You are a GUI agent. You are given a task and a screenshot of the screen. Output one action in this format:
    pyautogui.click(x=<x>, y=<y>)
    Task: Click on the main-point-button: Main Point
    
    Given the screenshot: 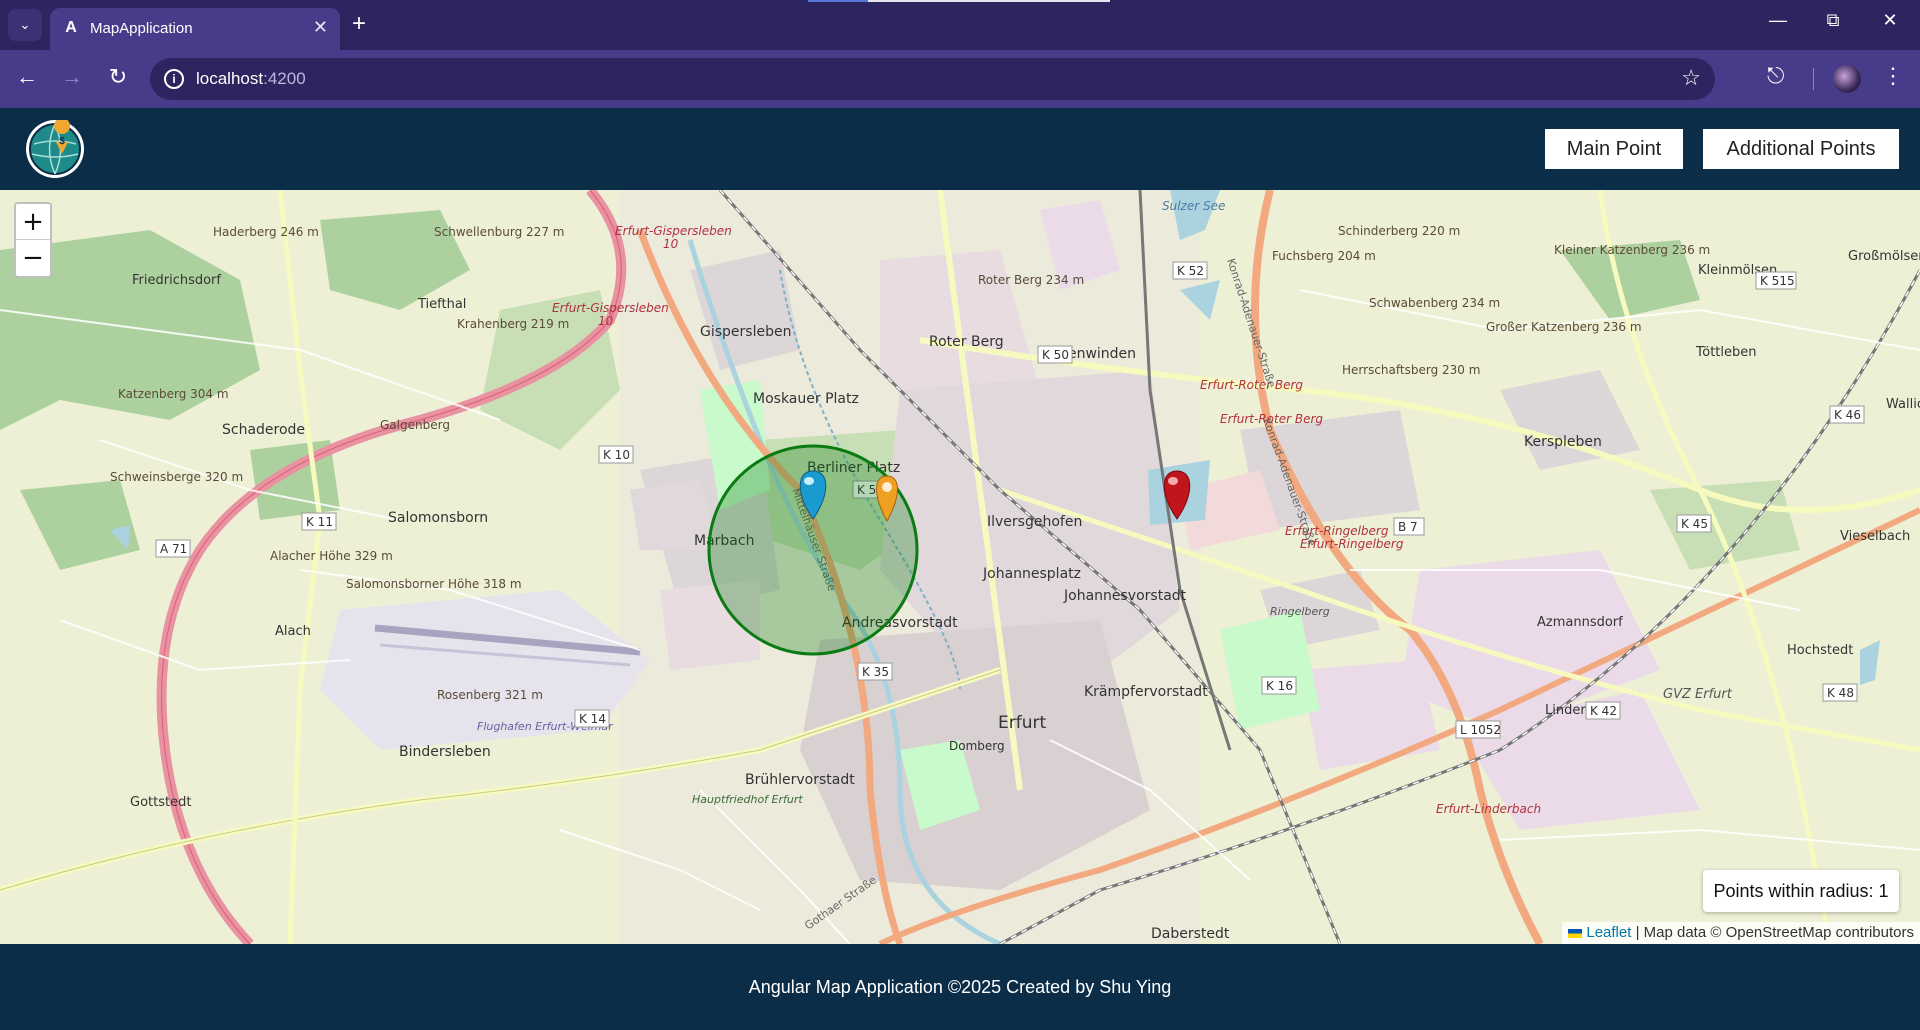 What is the action you would take?
    pyautogui.click(x=1614, y=149)
    